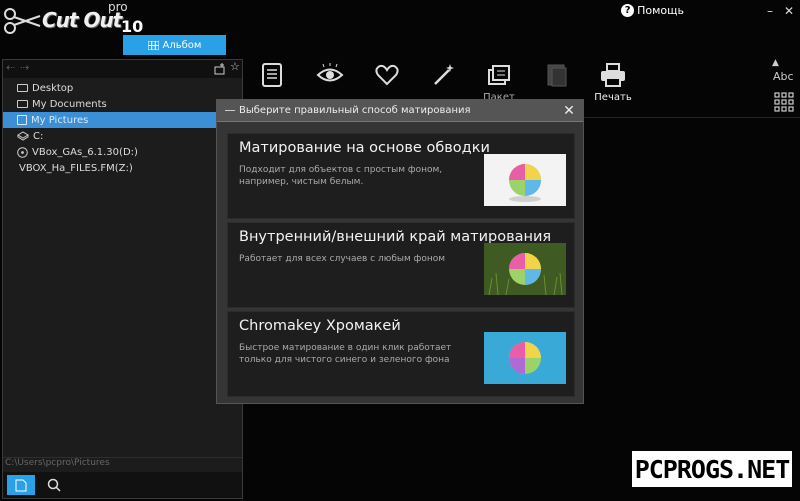 The image size is (800, 501). What do you see at coordinates (22, 152) in the screenshot?
I see `cd-icon` at bounding box center [22, 152].